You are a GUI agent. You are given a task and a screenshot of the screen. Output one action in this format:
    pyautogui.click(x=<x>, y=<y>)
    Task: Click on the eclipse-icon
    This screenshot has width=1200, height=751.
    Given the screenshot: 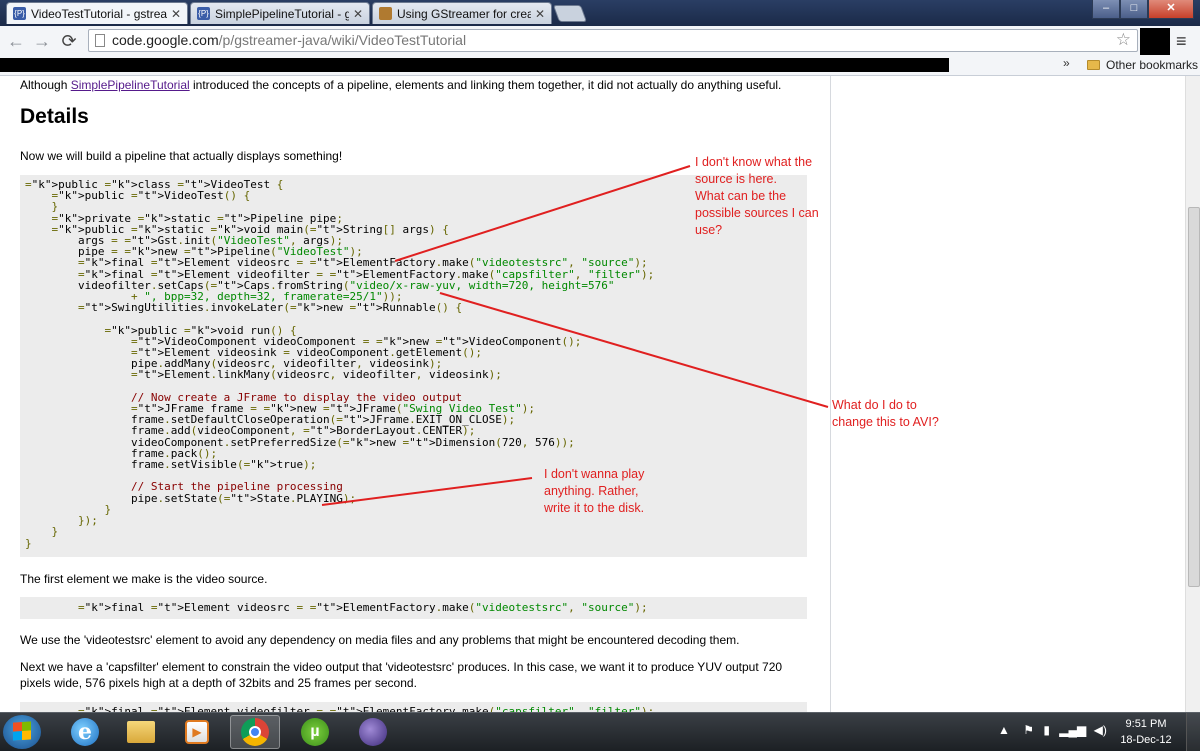 What is the action you would take?
    pyautogui.click(x=373, y=732)
    